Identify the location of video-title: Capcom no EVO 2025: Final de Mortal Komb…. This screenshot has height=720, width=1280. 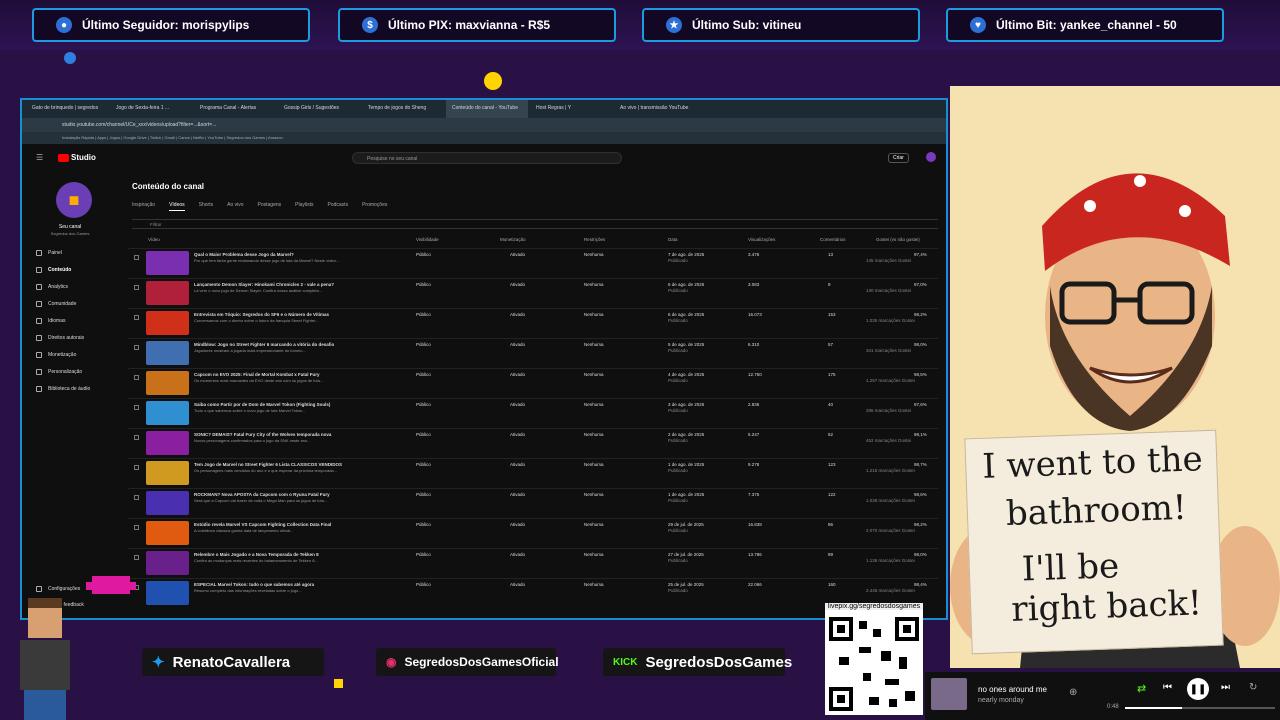
(294, 374).